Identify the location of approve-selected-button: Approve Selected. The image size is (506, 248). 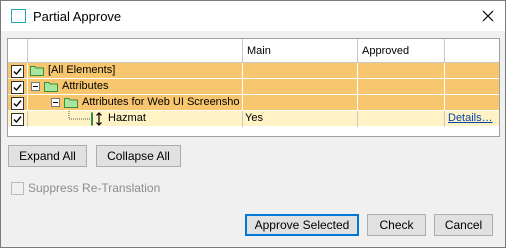
(302, 225).